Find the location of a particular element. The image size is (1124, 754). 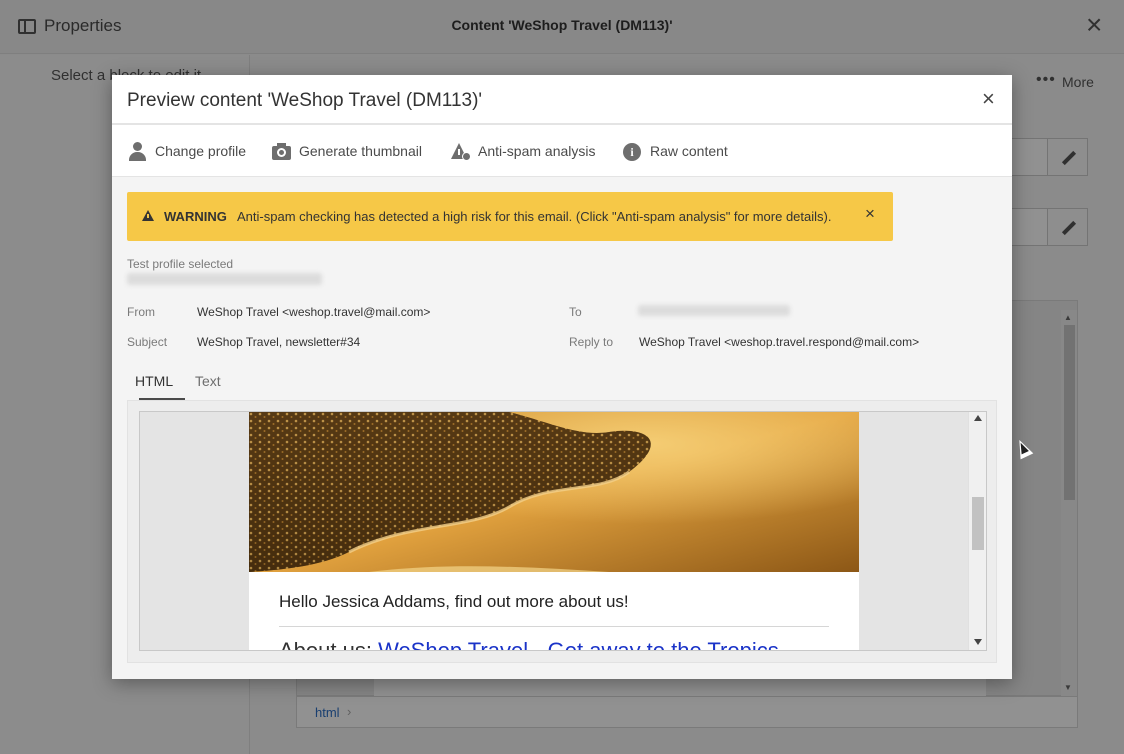

dialog-title: Preview content 'WeShop Travel (DM113)' is located at coordinates (305, 100).